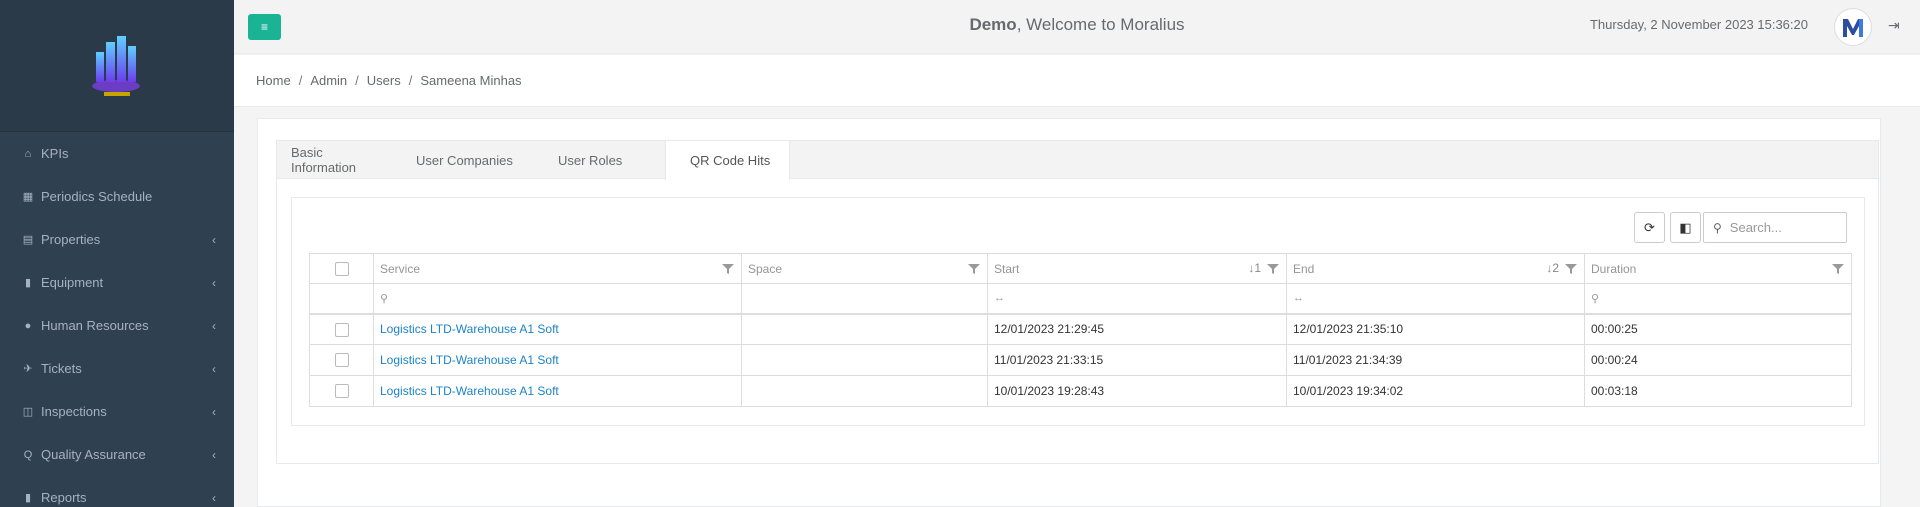  Describe the element at coordinates (473, 160) in the screenshot. I see `tab-user-companies: User Companies` at that location.